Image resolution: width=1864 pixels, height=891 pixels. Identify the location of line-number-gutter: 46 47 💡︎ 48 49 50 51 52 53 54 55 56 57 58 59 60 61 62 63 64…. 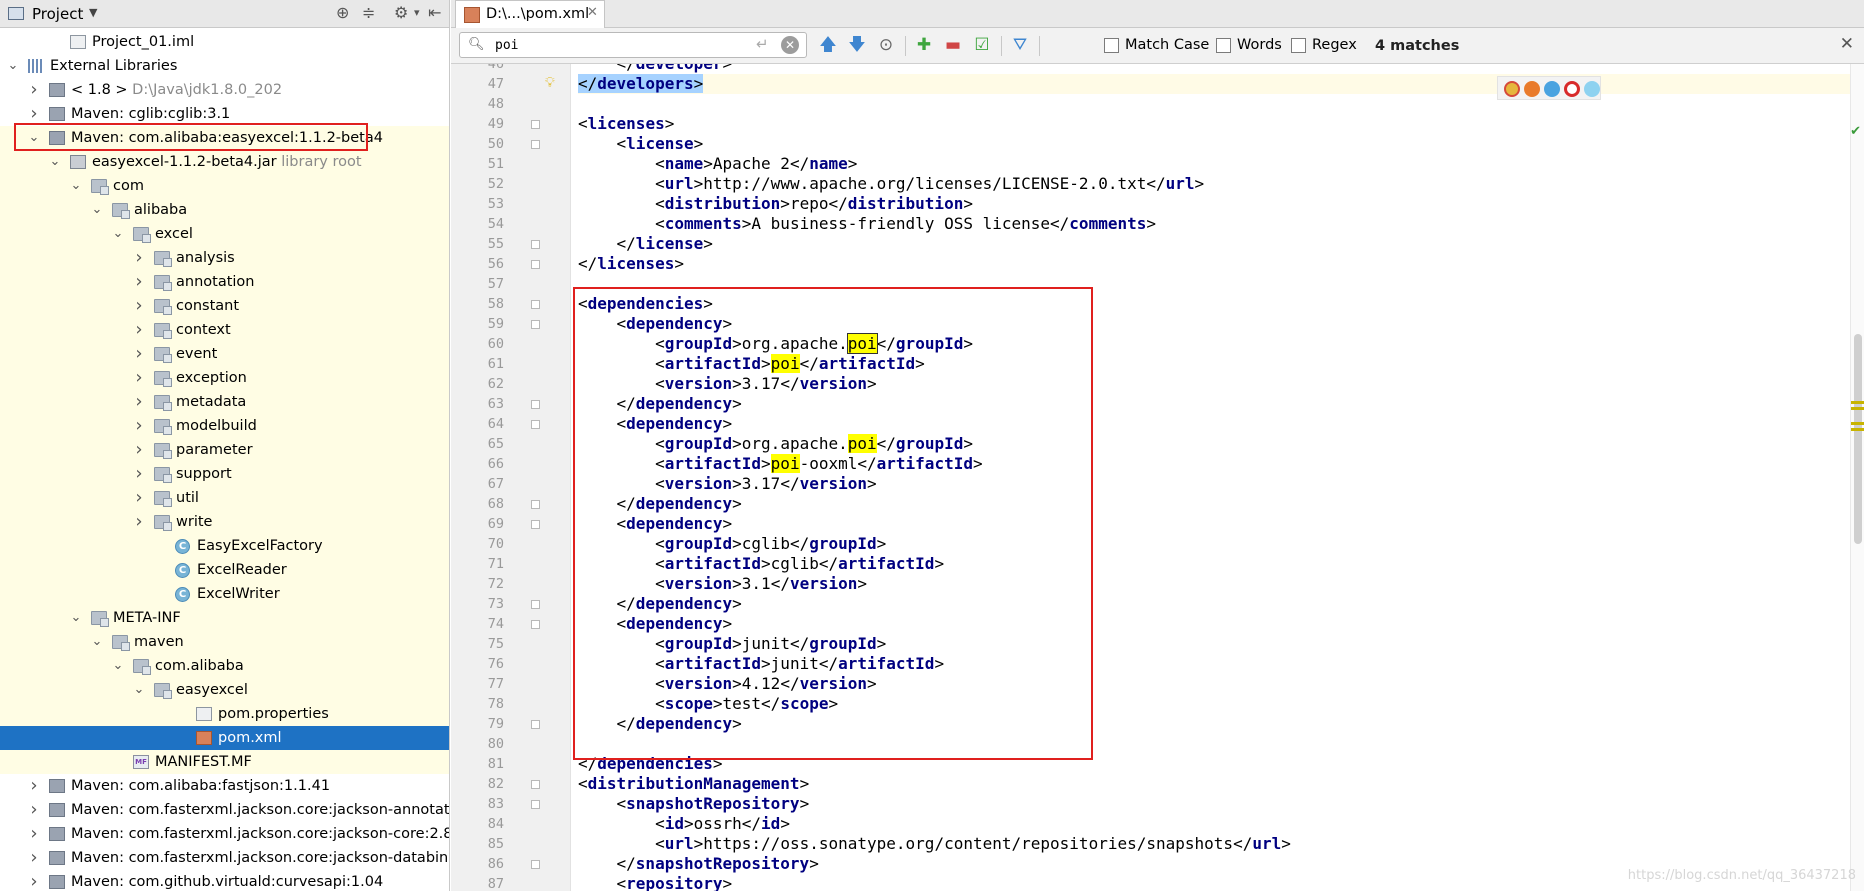
(511, 477).